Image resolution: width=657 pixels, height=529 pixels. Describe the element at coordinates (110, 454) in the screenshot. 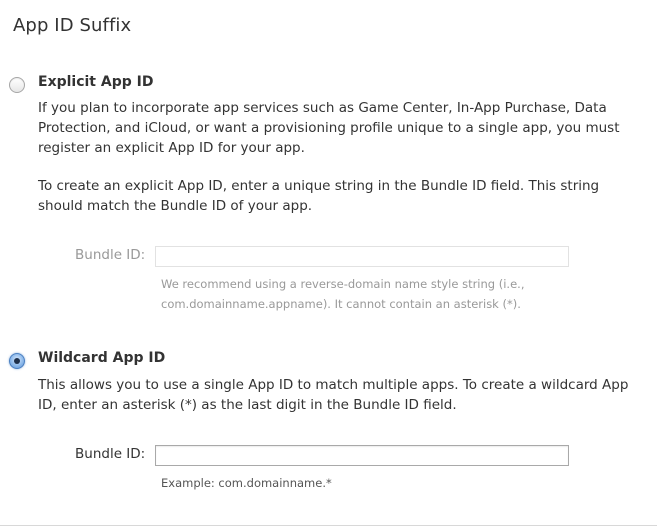

I see `wildcard-bundle-id-label: Bundle ID:` at that location.